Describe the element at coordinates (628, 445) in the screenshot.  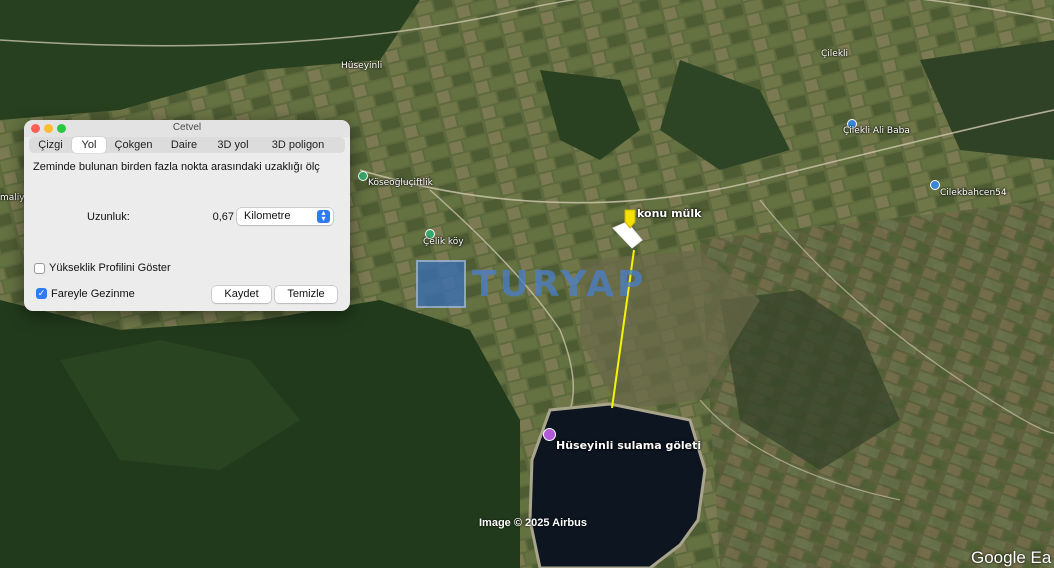
I see `place-golet: Hüseyinli sulama göleti` at that location.